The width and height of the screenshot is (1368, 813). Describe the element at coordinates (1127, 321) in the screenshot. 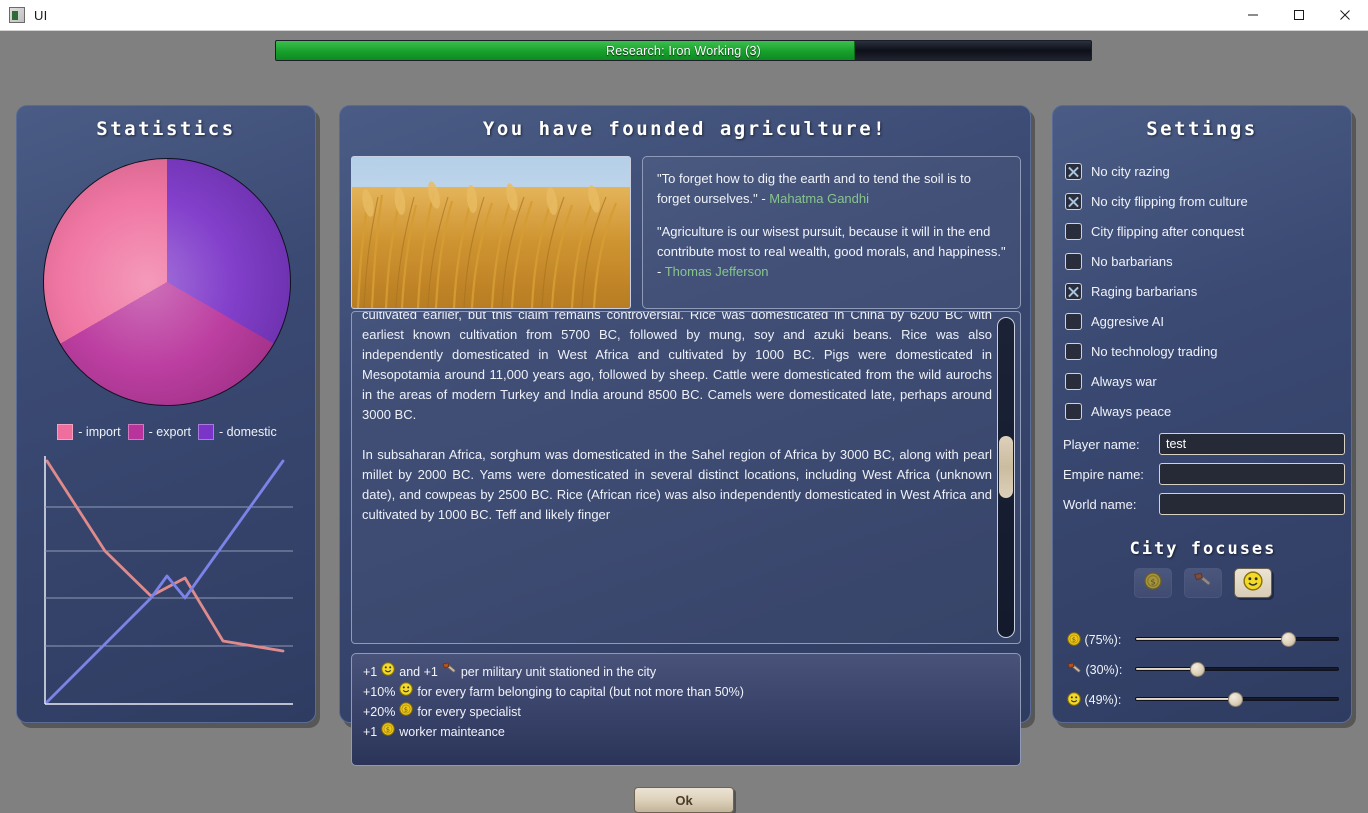

I see `checkbox-label-aggresive-ai: Aggresive AI` at that location.